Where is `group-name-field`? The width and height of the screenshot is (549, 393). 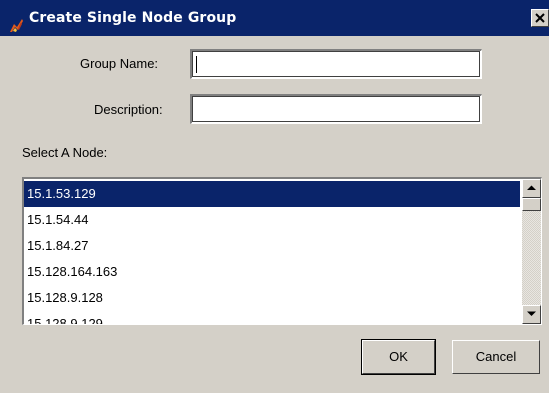 group-name-field is located at coordinates (336, 64).